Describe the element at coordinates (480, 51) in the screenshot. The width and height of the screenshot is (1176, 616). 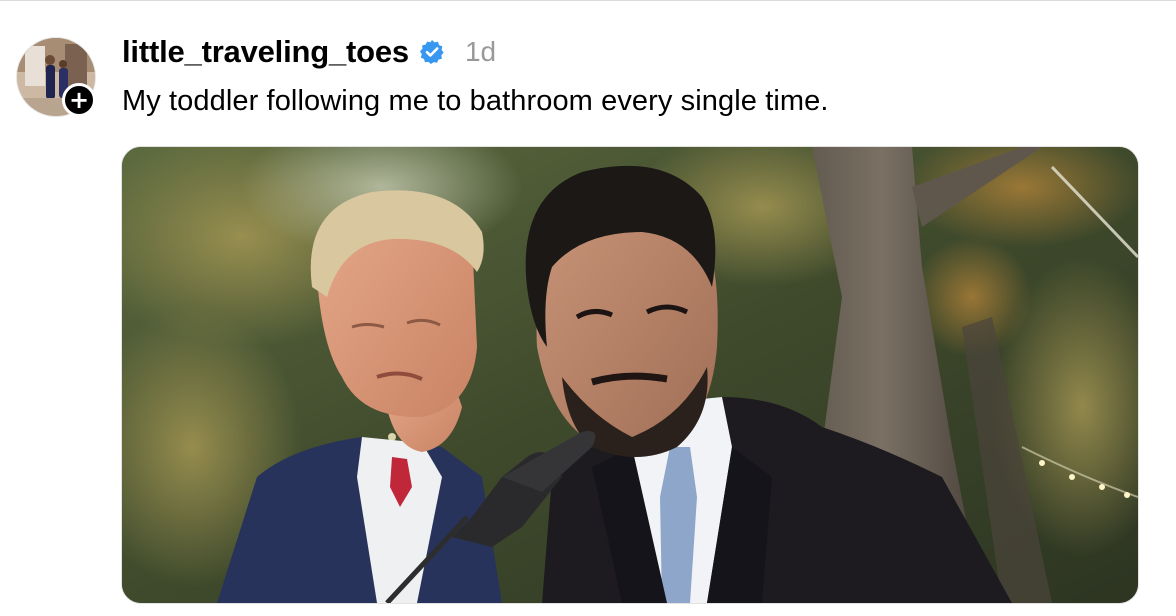
I see `timestamp: 1d` at that location.